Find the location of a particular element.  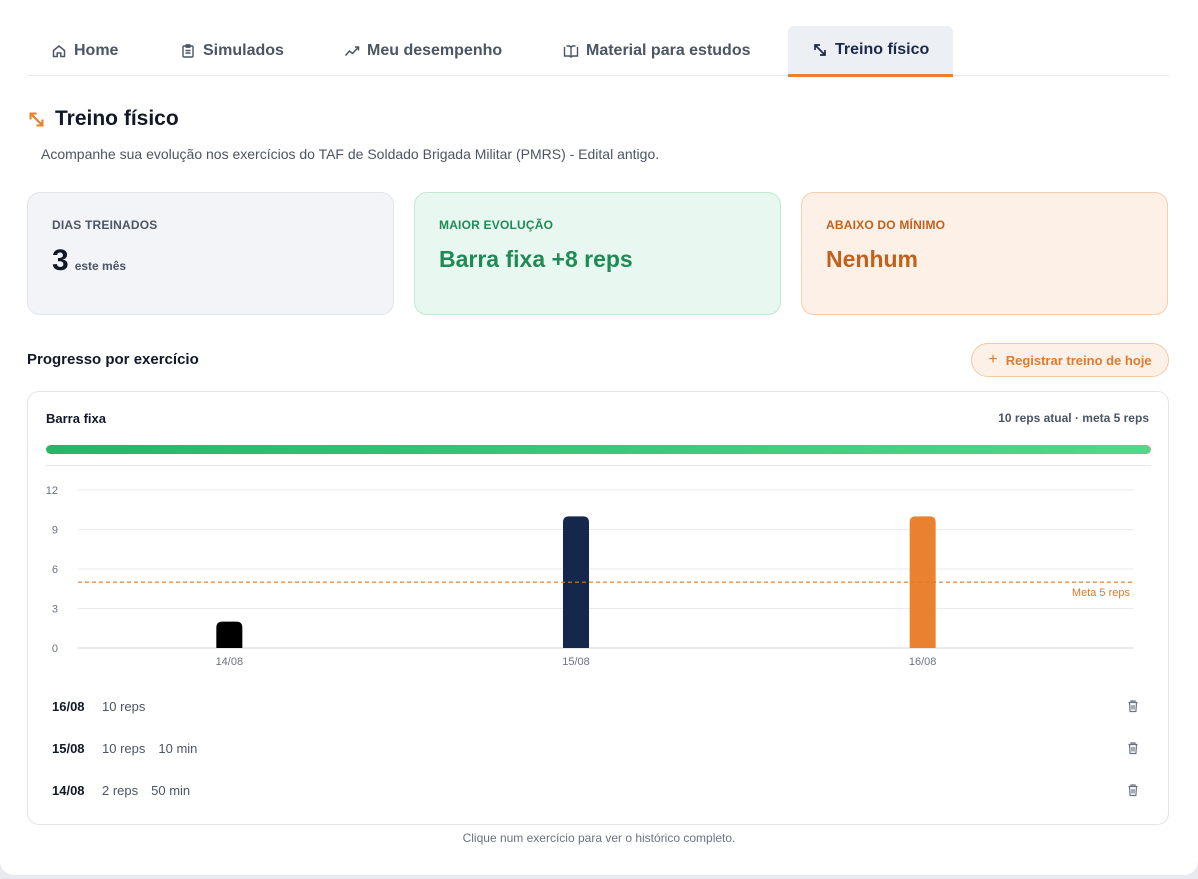

card-value: Barra fixa +8 reps is located at coordinates (536, 259).